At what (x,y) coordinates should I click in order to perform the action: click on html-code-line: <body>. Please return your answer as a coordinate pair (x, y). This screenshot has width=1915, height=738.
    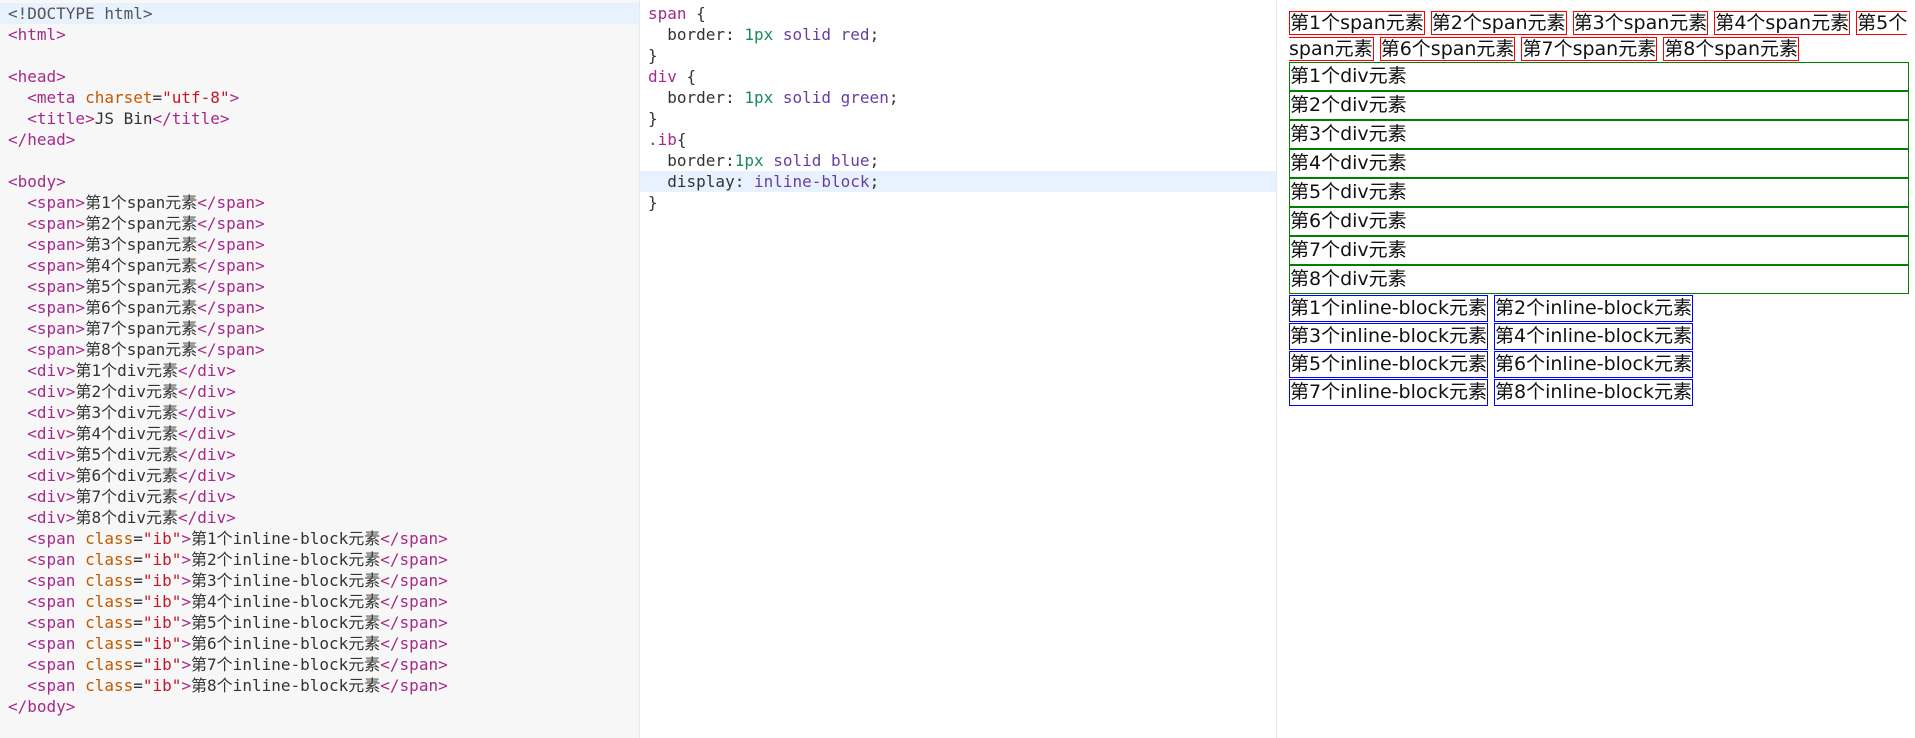
    Looking at the image, I should click on (319, 181).